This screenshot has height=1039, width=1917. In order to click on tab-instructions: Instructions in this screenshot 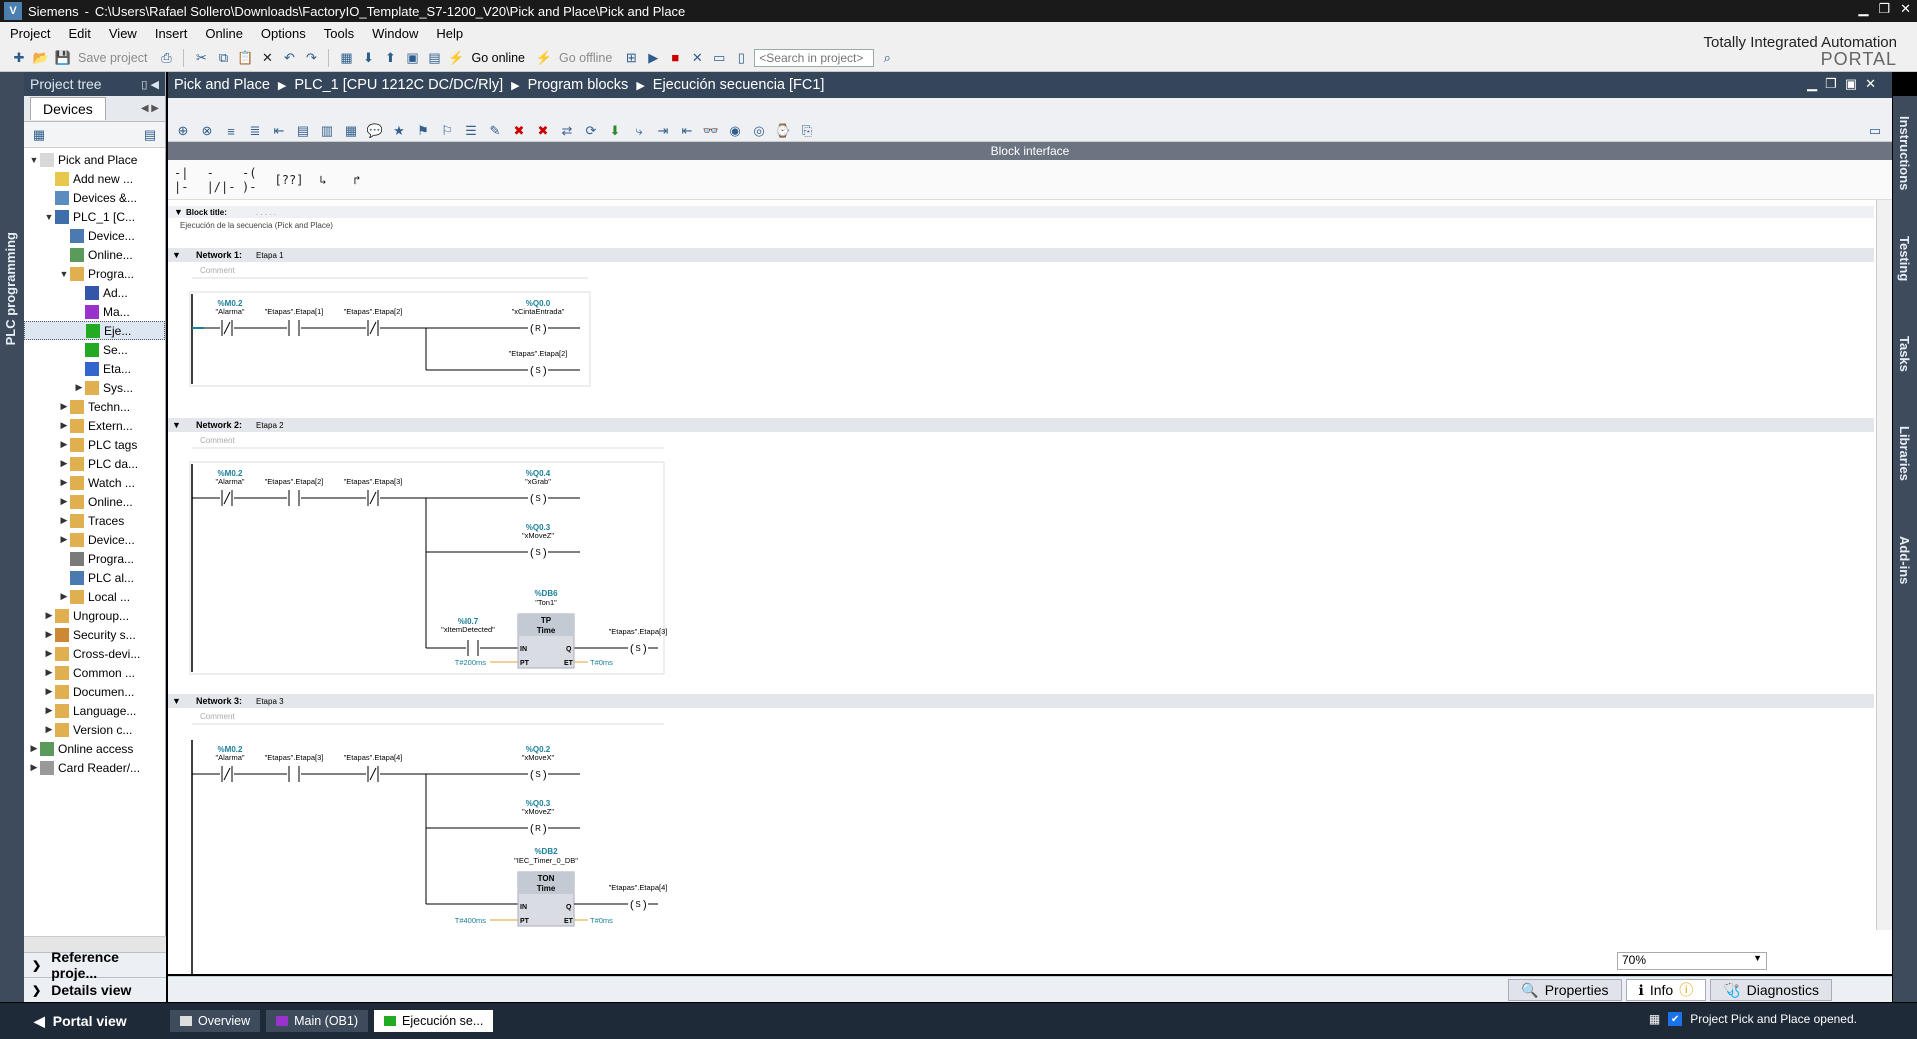, I will do `click(1904, 153)`.